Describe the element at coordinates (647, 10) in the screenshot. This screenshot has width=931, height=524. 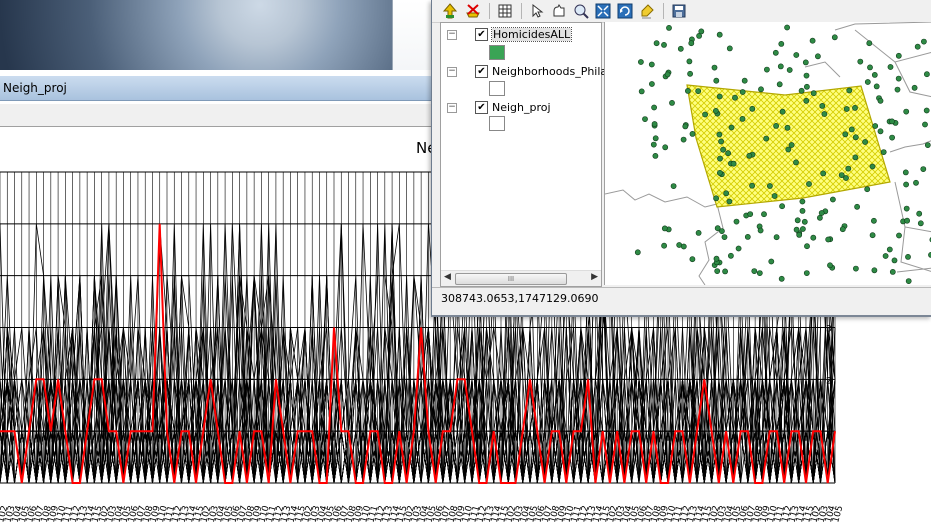
I see `clear-selection-icon` at that location.